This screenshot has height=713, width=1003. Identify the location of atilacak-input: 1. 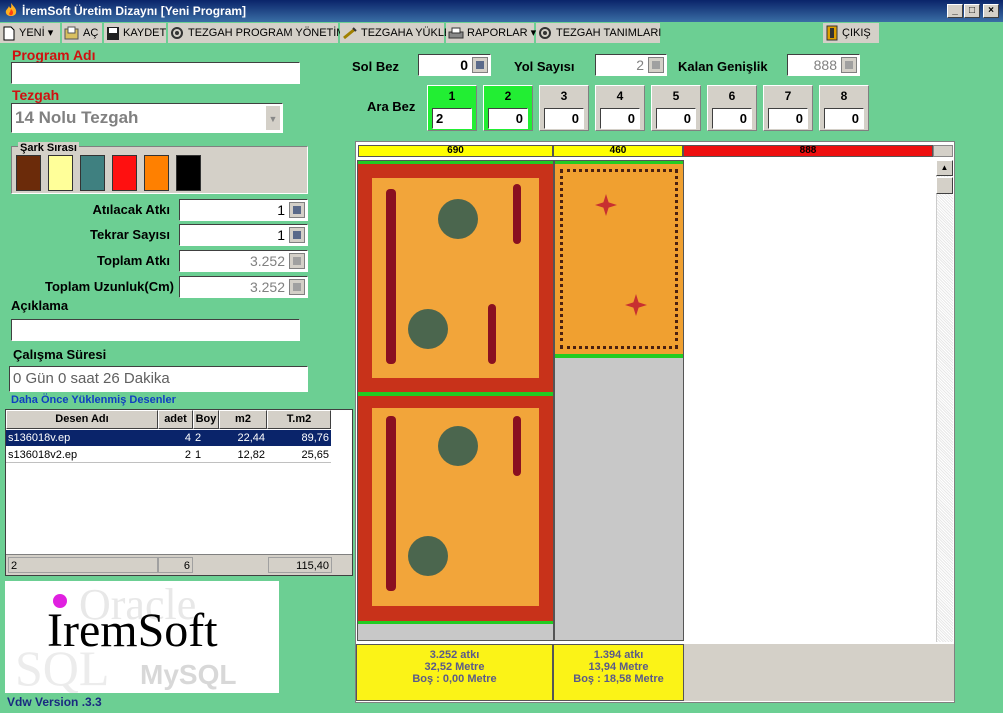
(243, 210).